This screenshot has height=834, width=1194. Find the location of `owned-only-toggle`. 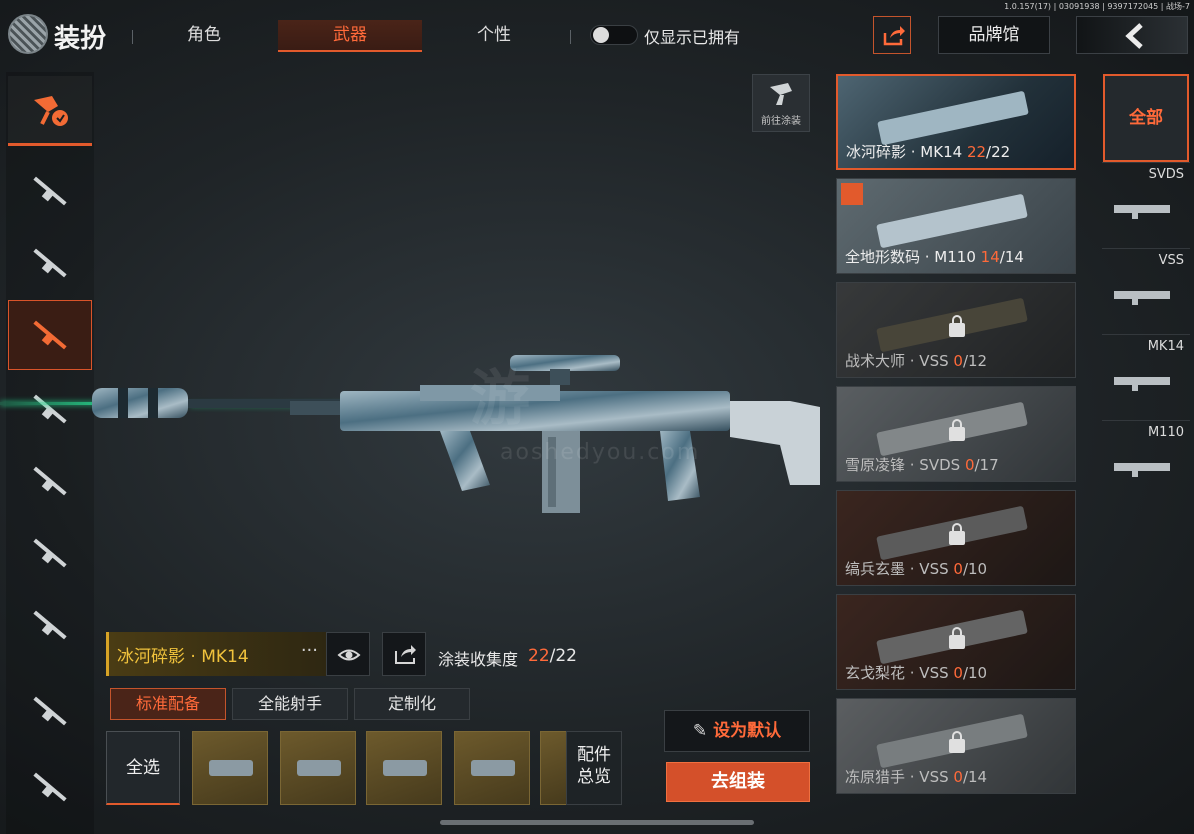

owned-only-toggle is located at coordinates (614, 35).